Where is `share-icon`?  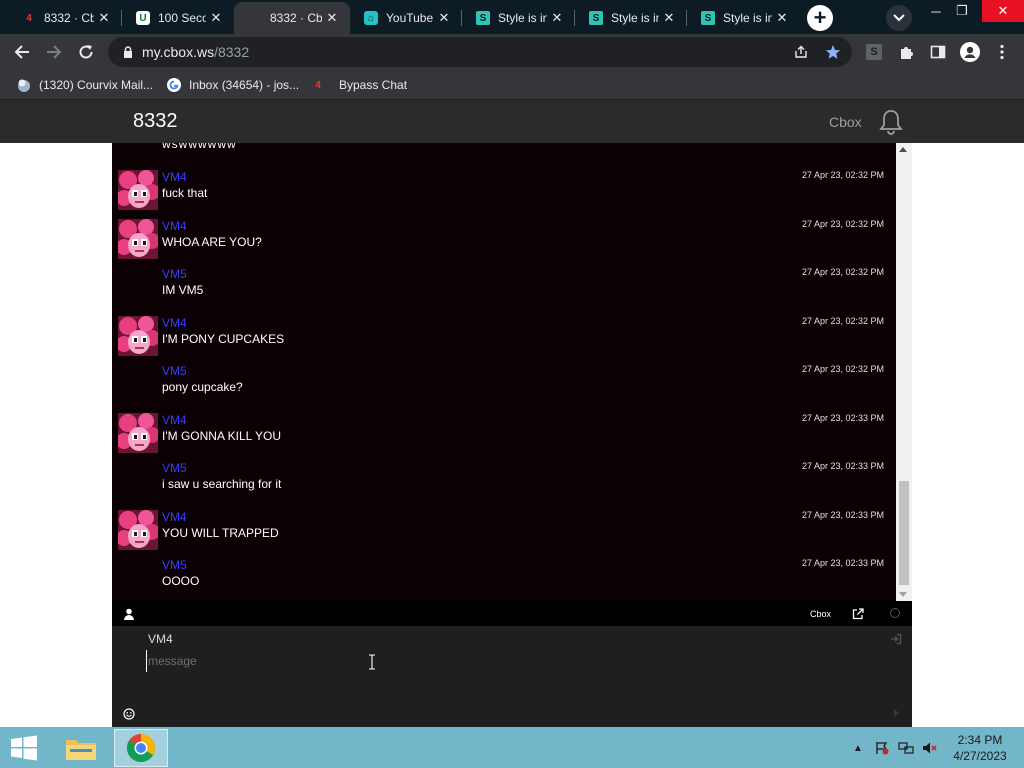 share-icon is located at coordinates (801, 52).